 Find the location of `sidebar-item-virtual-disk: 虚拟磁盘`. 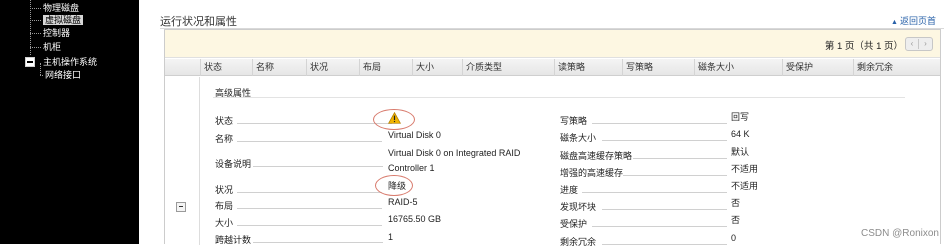

sidebar-item-virtual-disk: 虚拟磁盘 is located at coordinates (57, 20).